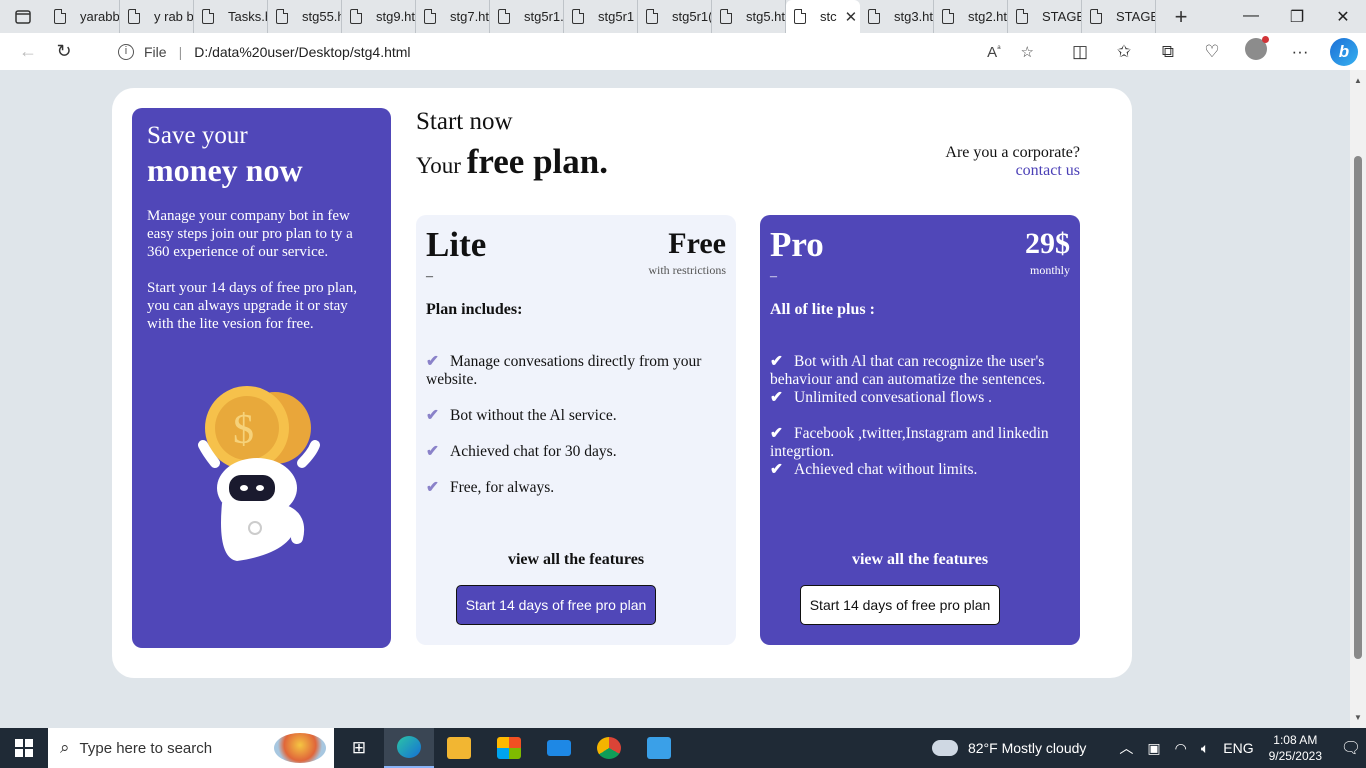 Image resolution: width=1366 pixels, height=768 pixels. Describe the element at coordinates (851, 17) in the screenshot. I see `close-tab-icon: ✕` at that location.